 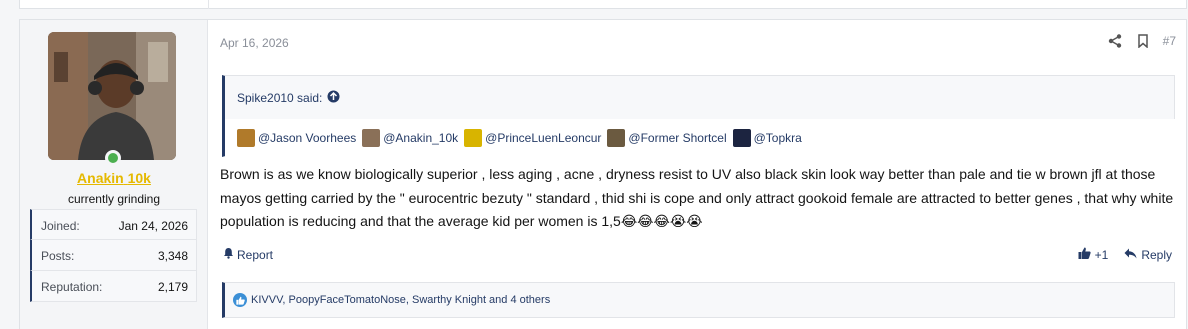 What do you see at coordinates (677, 138) in the screenshot?
I see `mention-text: @Former Shortcel` at bounding box center [677, 138].